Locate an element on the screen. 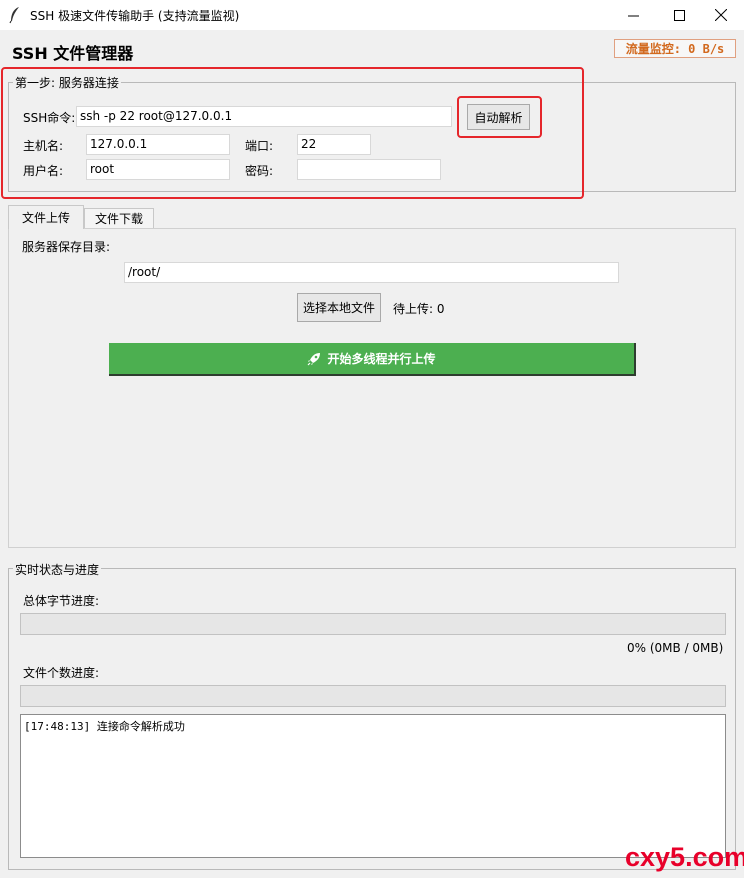 This screenshot has height=878, width=744. pending-count: 待上传: 0 is located at coordinates (419, 309).